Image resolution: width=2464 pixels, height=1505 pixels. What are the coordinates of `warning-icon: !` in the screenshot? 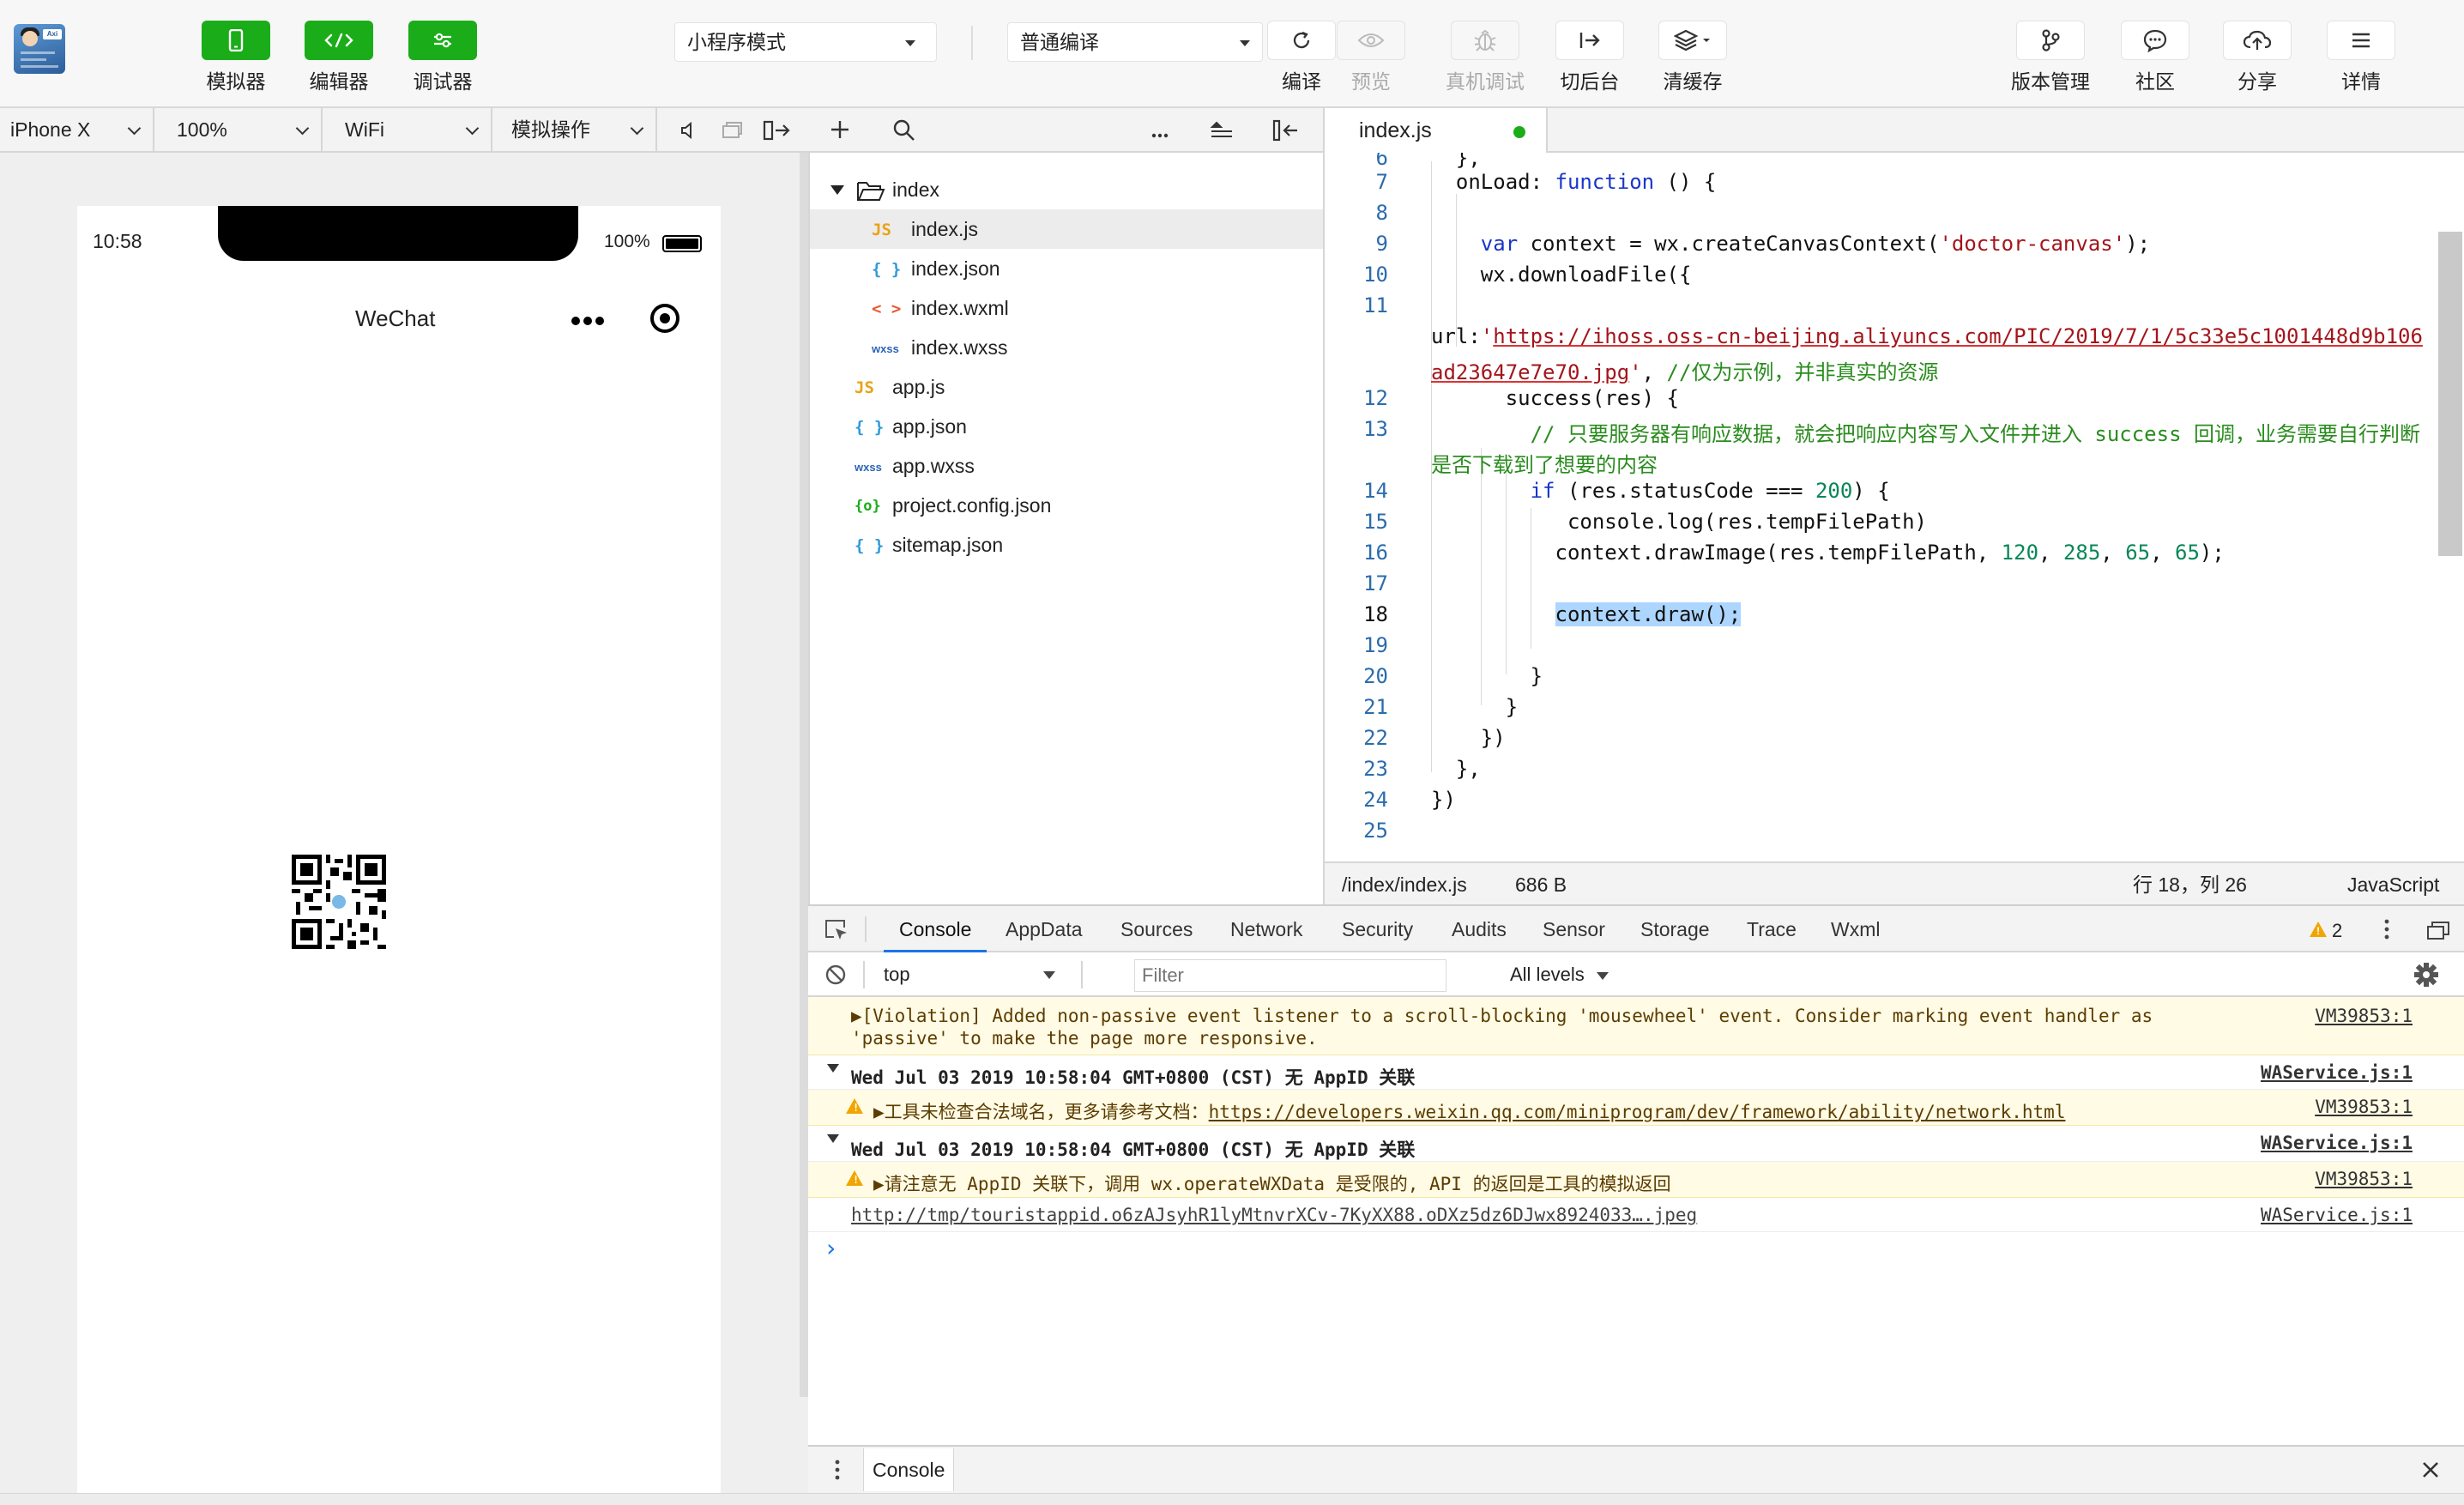 It's located at (2318, 929).